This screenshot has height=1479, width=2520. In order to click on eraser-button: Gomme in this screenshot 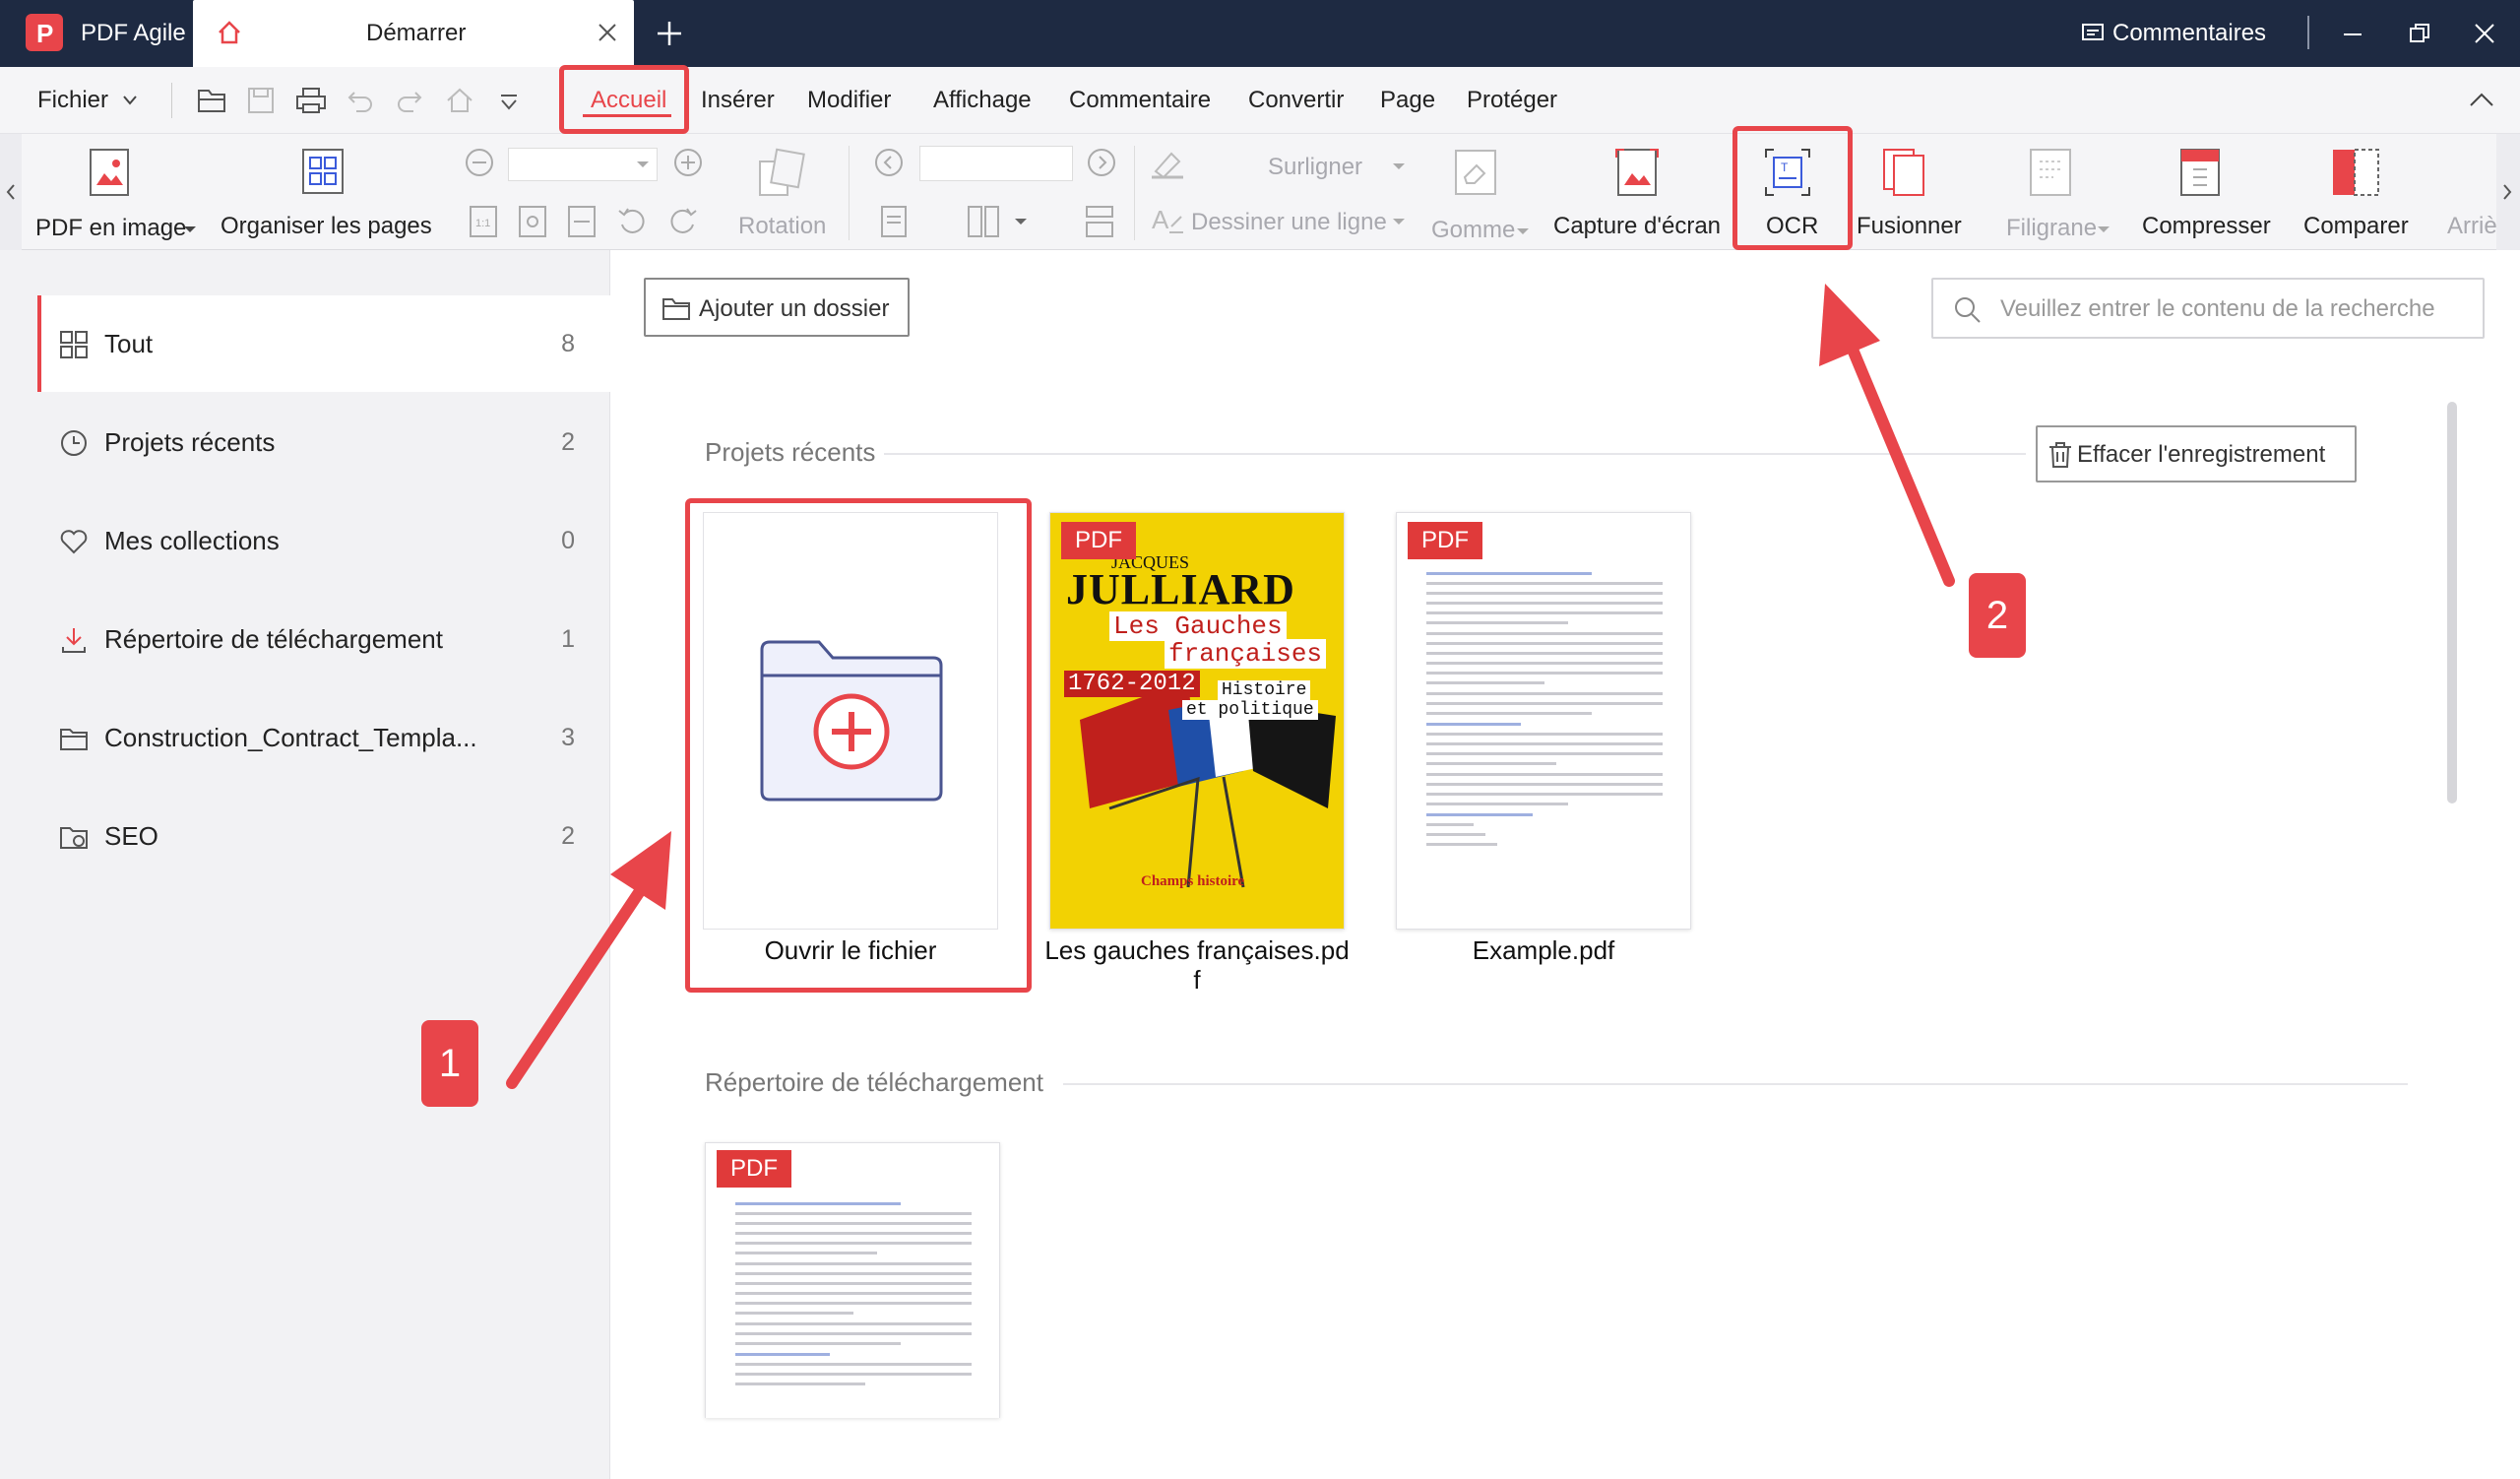, I will do `click(1473, 230)`.